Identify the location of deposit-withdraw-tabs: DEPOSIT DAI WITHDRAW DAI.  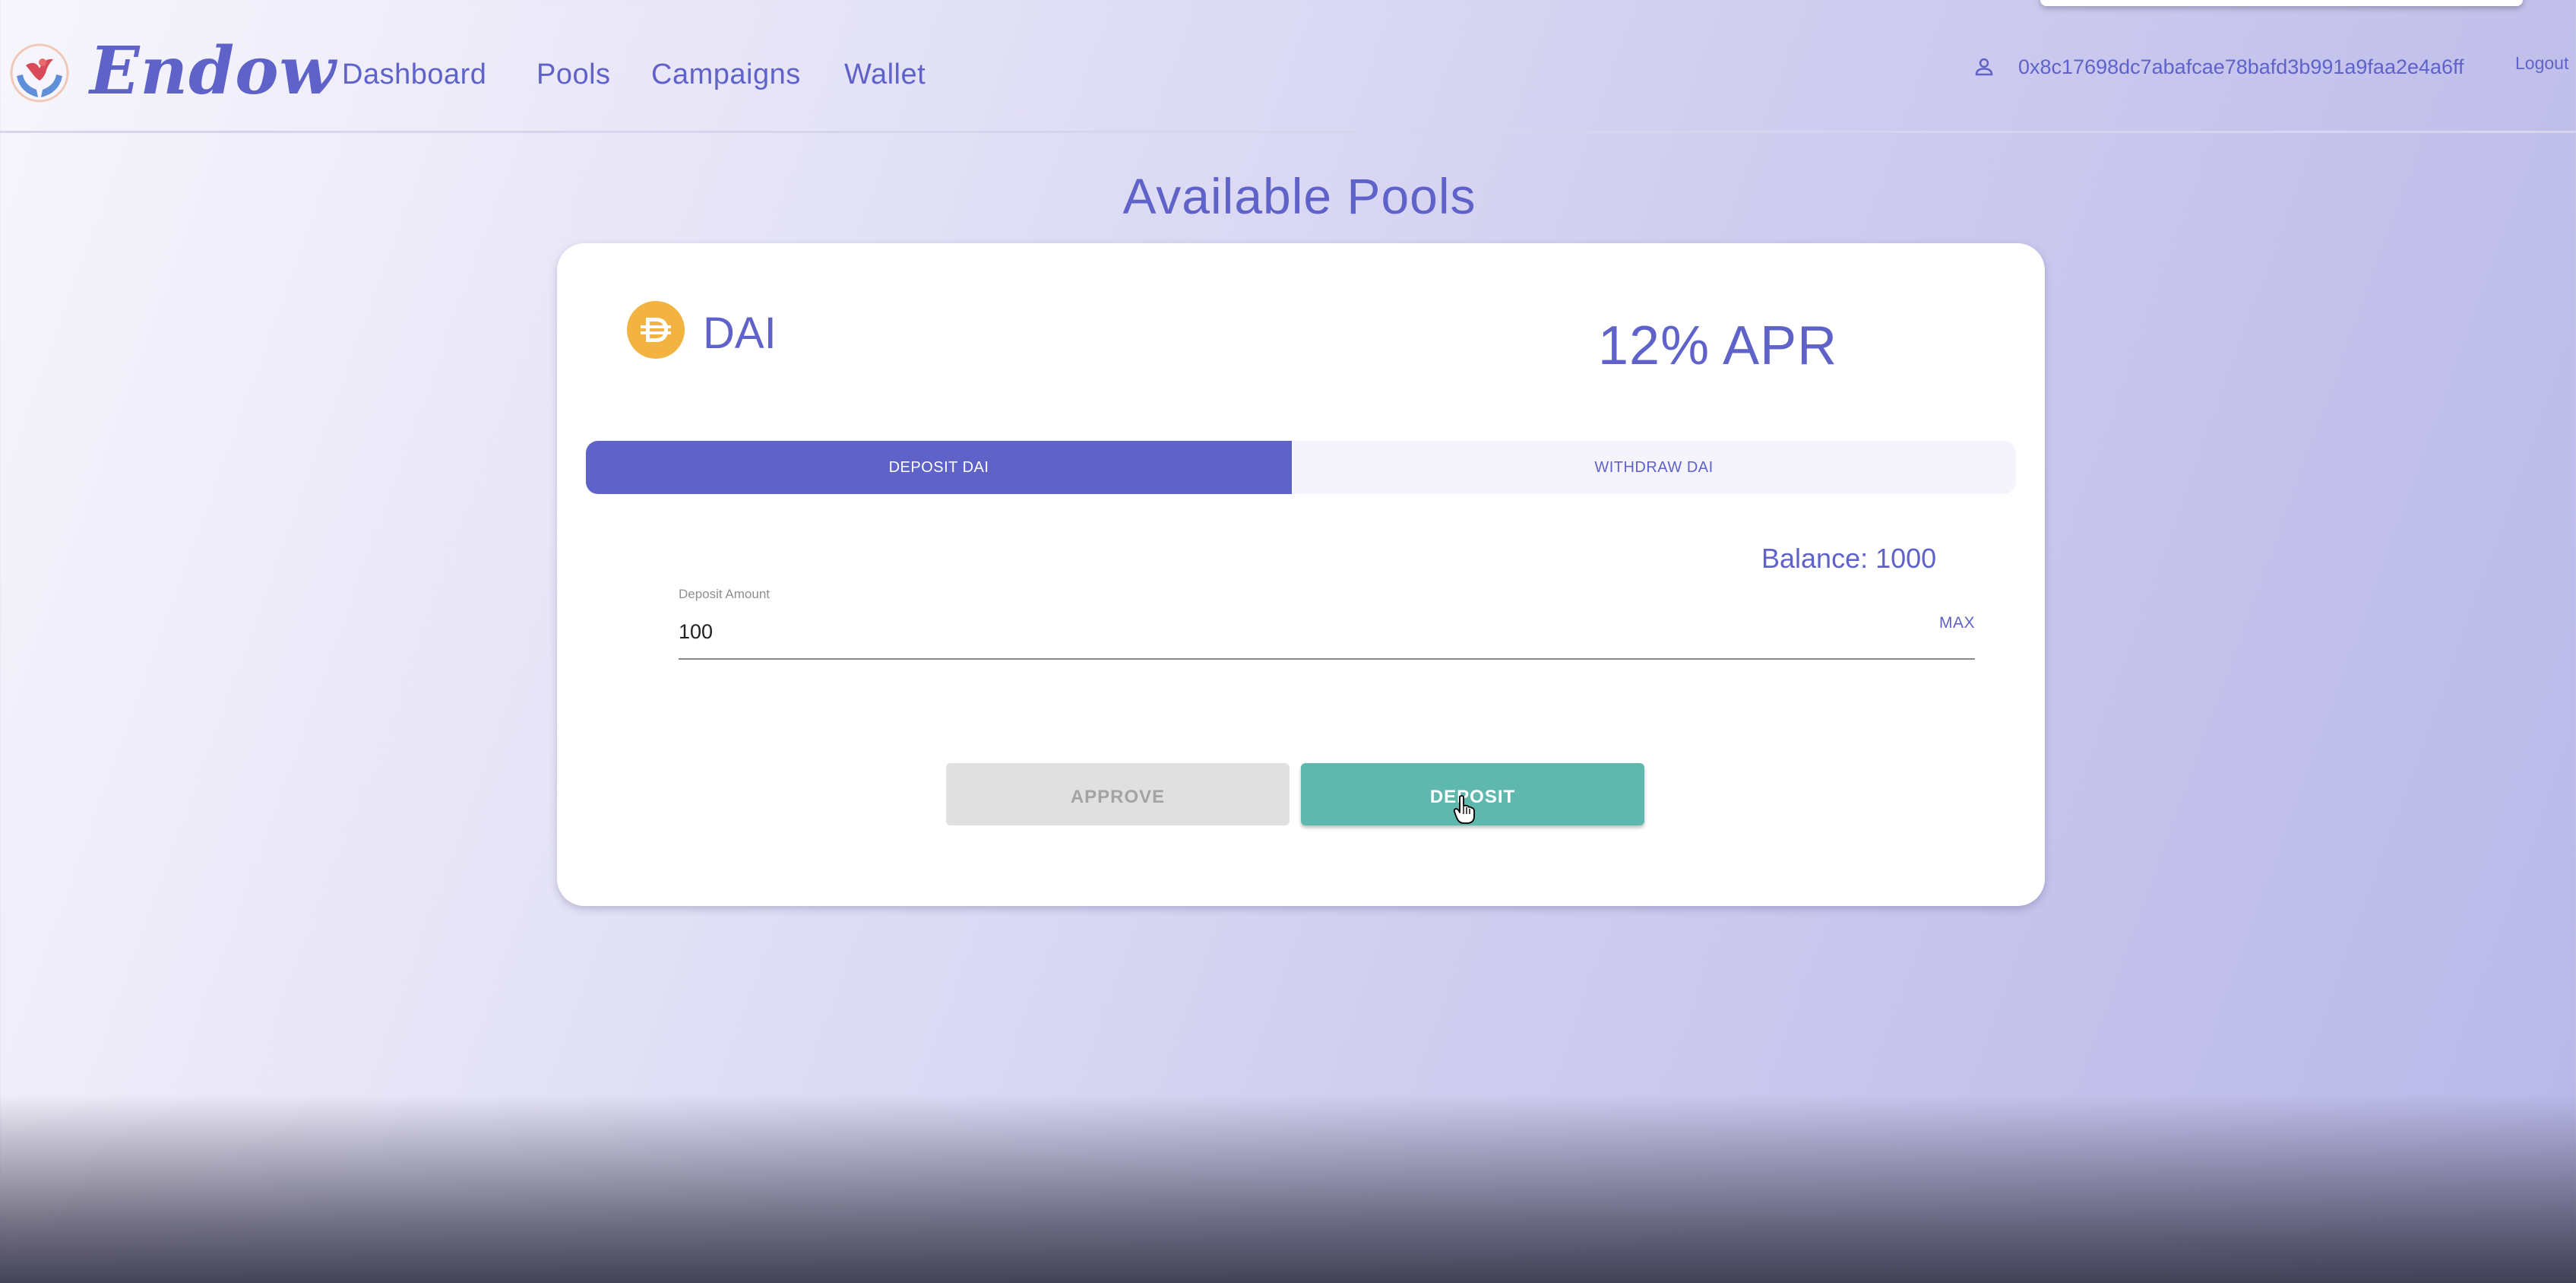
(1301, 467).